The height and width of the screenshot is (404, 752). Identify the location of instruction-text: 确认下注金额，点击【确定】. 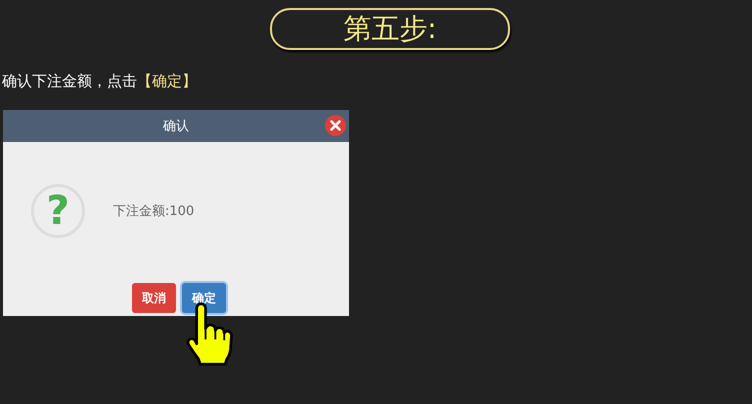
(100, 81).